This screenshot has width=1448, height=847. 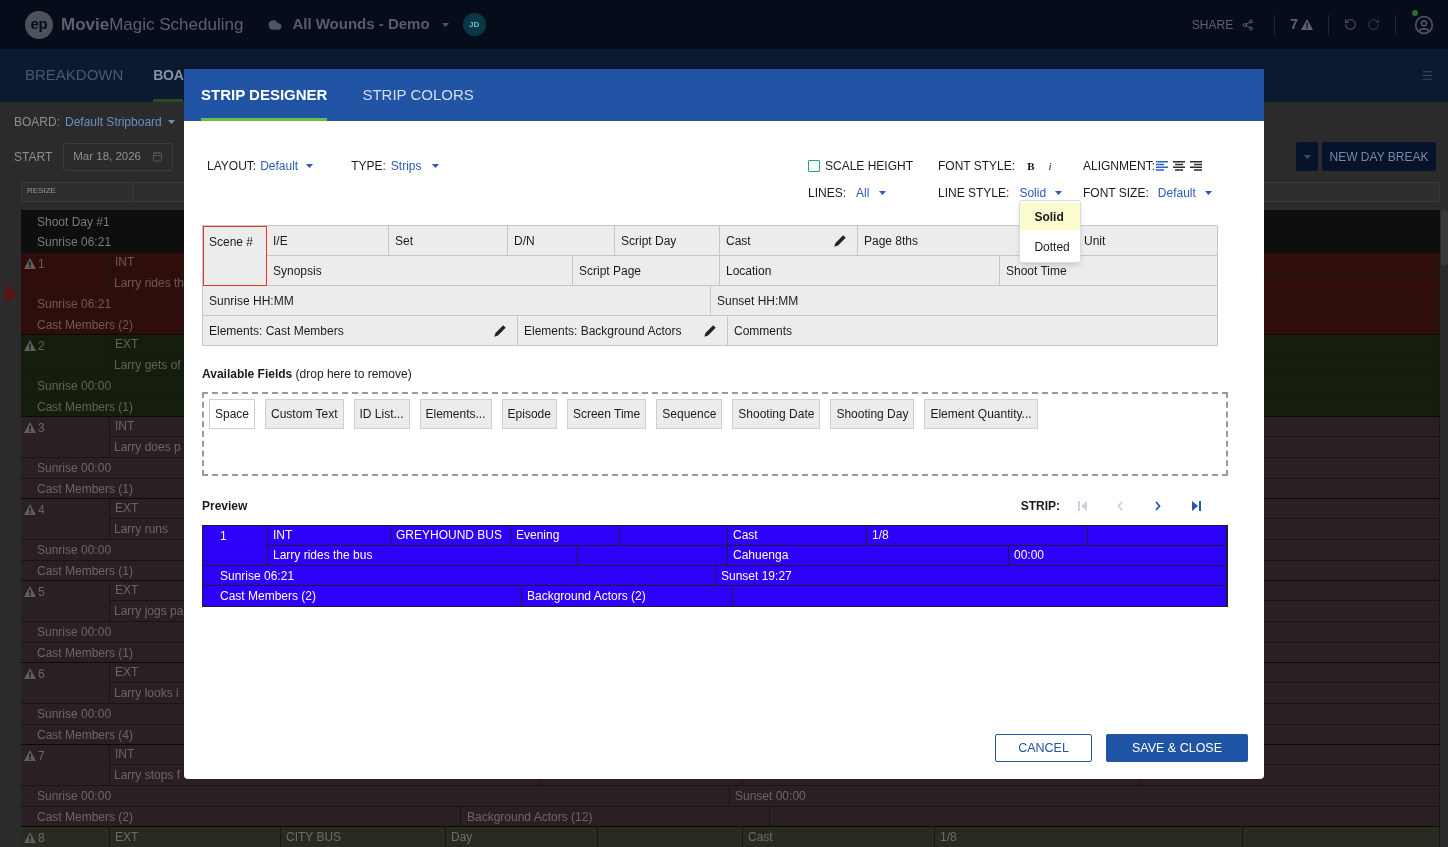 What do you see at coordinates (149, 611) in the screenshot?
I see `strip-text: Larry jogs pa` at bounding box center [149, 611].